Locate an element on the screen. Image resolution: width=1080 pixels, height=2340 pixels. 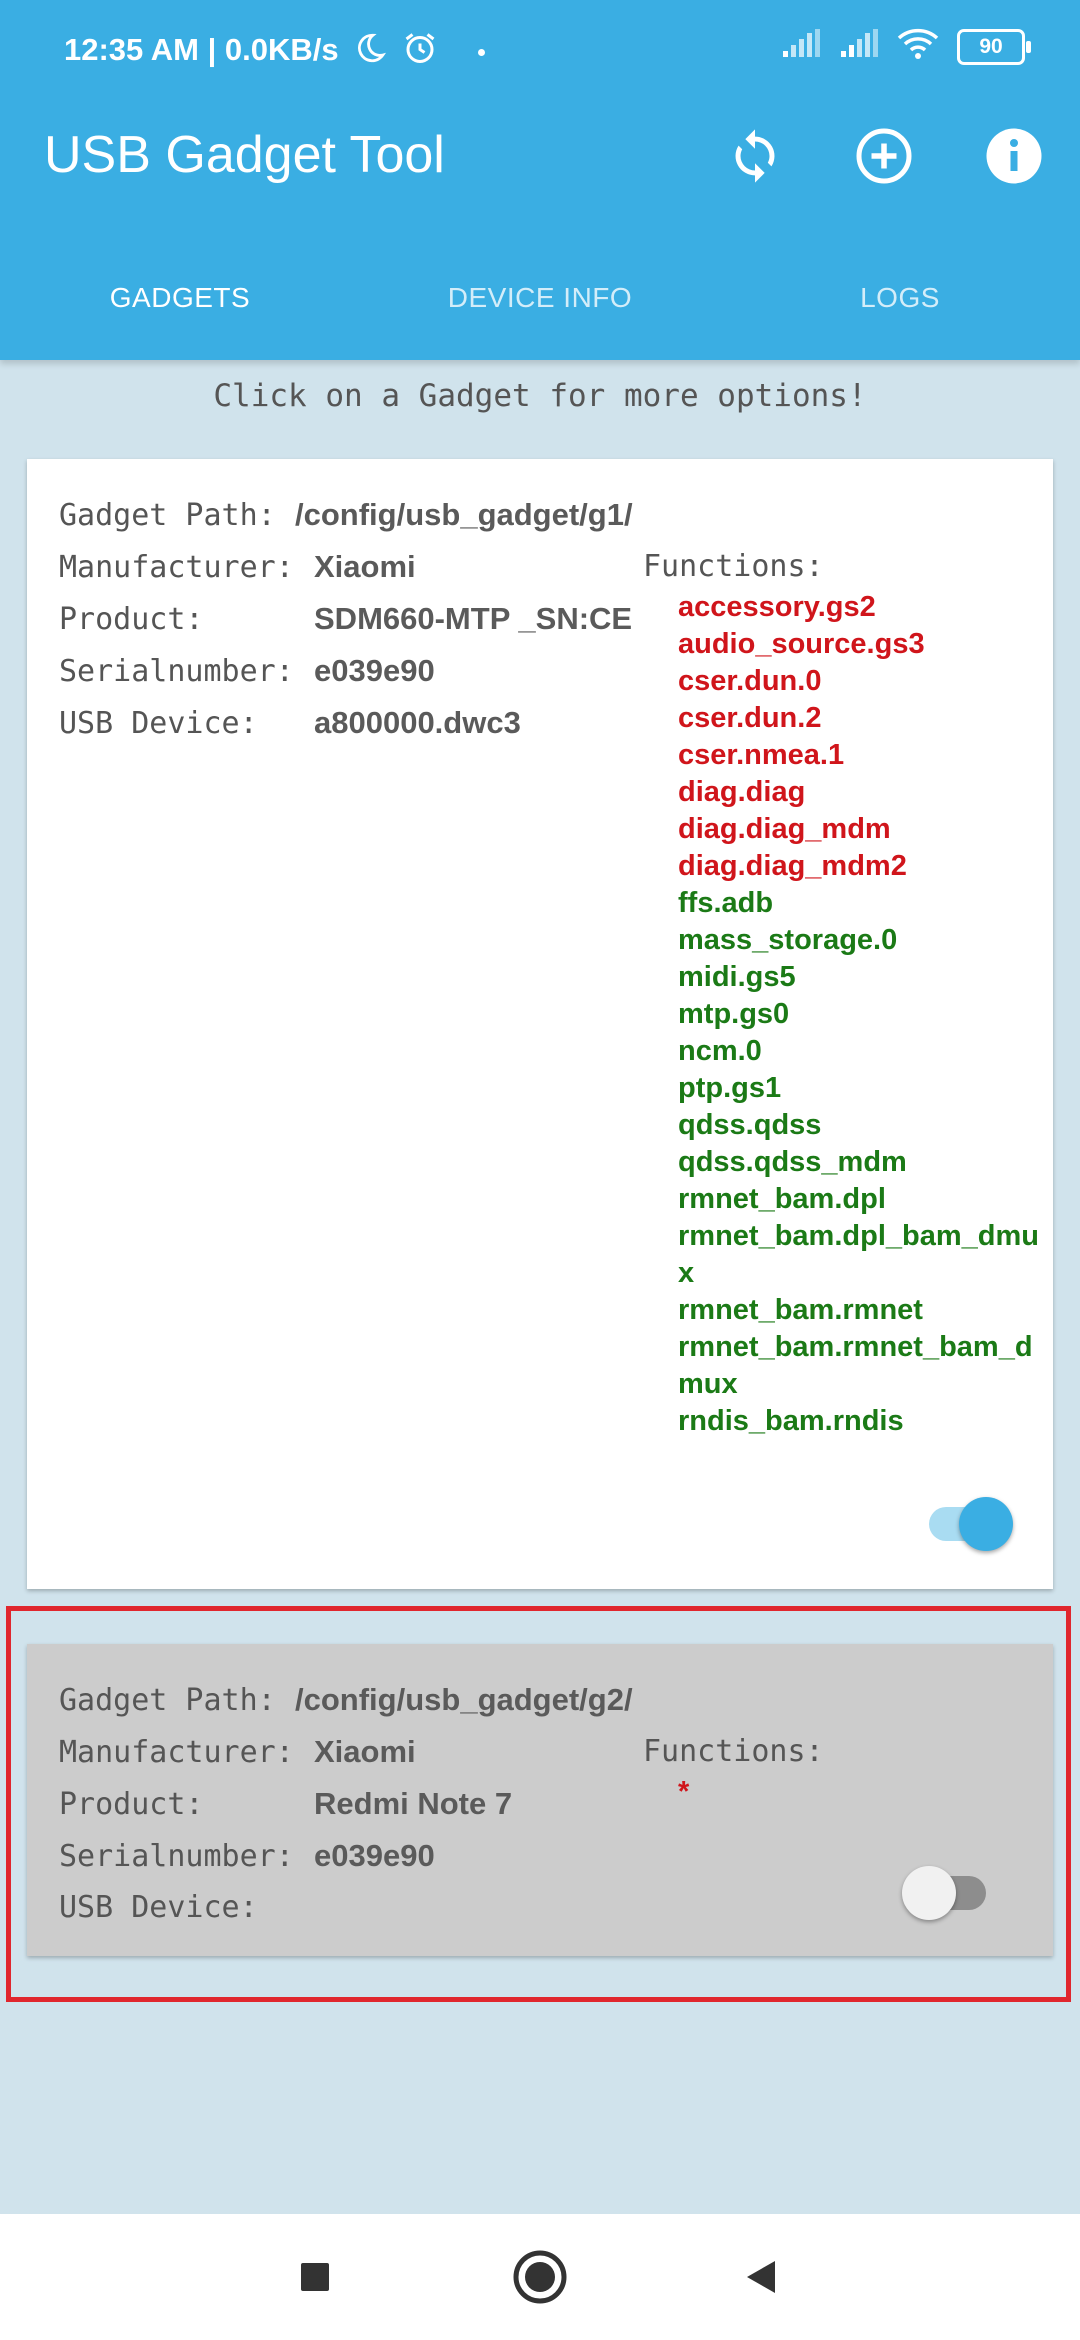
home-button is located at coordinates (540, 2277).